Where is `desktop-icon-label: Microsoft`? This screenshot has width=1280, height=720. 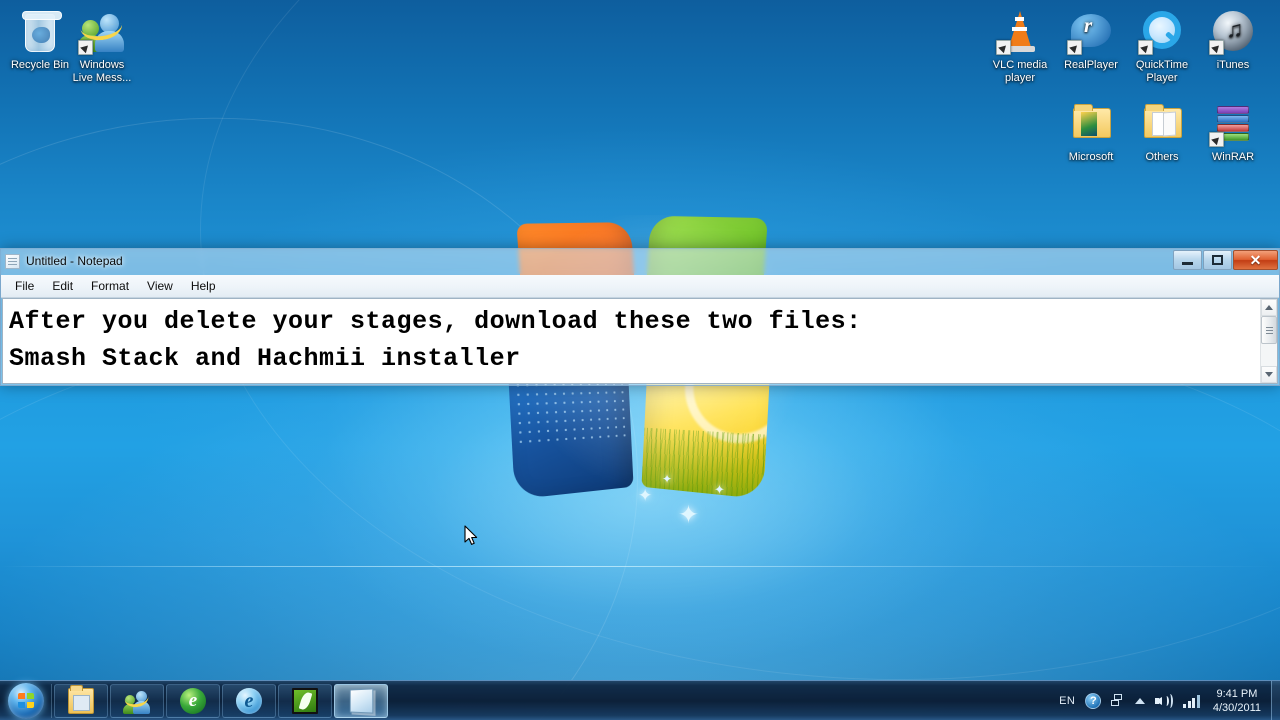
desktop-icon-label: Microsoft is located at coordinates (1091, 157).